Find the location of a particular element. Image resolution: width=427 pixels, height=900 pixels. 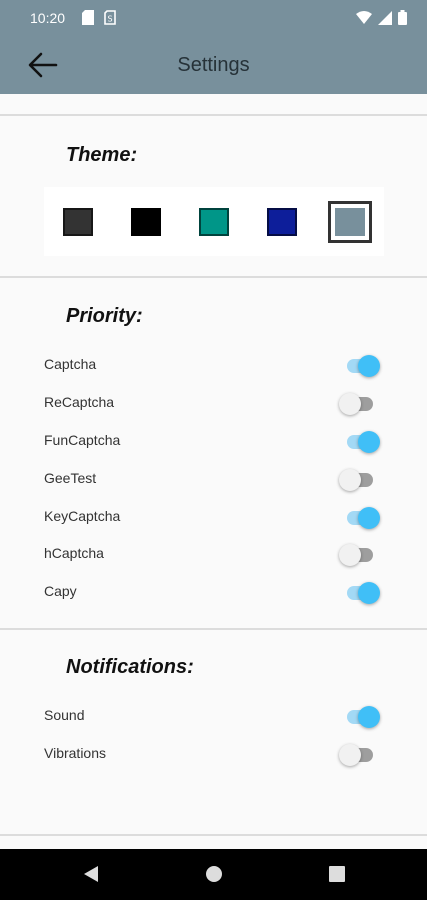

priority-row-recaptcha: ReCaptcha is located at coordinates (213, 404).